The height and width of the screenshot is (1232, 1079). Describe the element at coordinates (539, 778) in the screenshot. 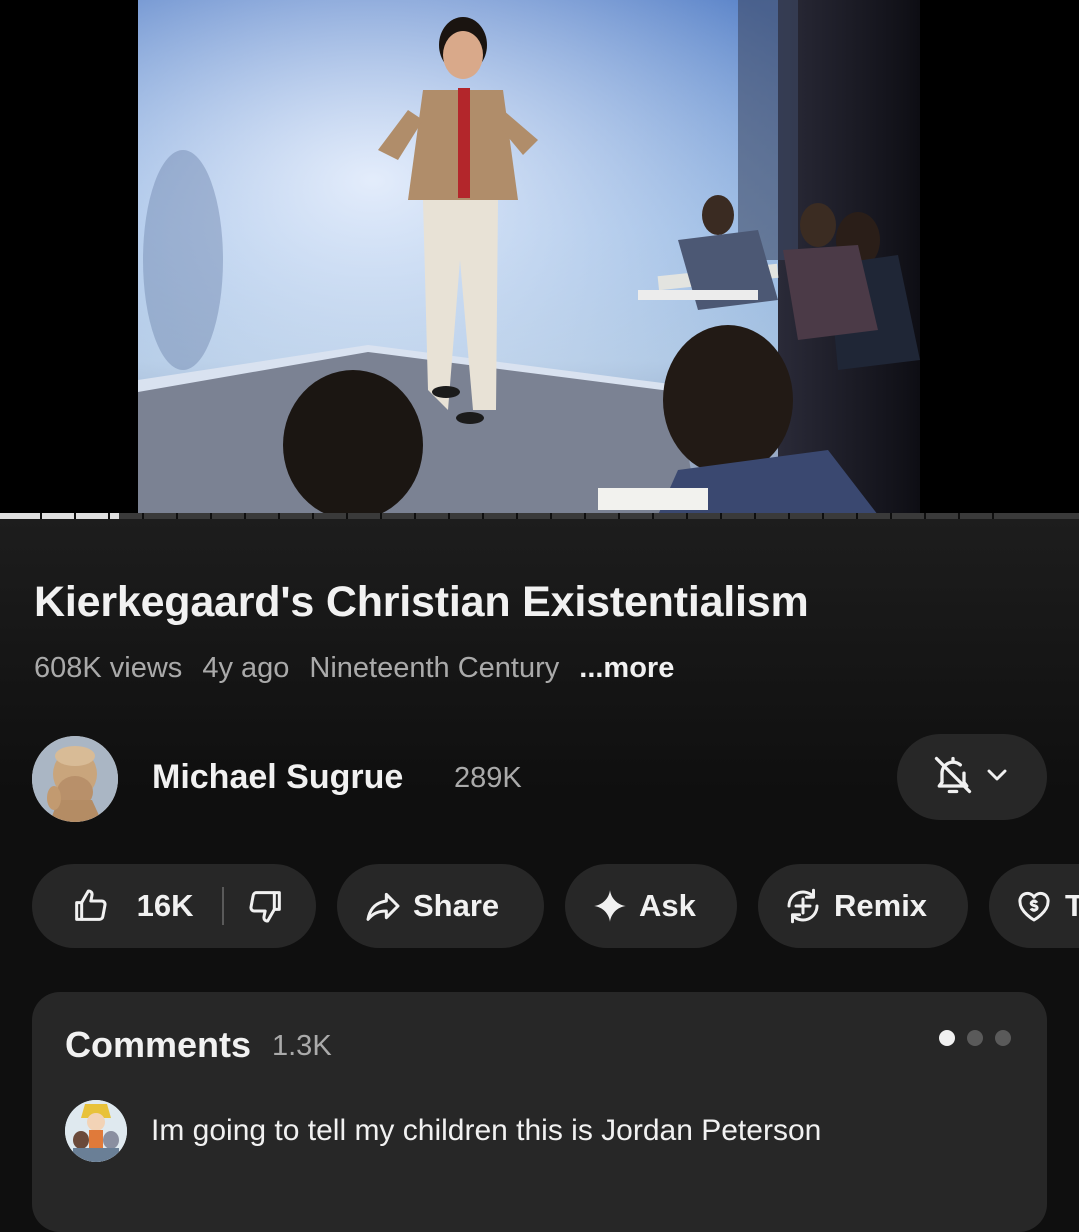

I see `channel-row: Michael Sugrue 289K` at that location.